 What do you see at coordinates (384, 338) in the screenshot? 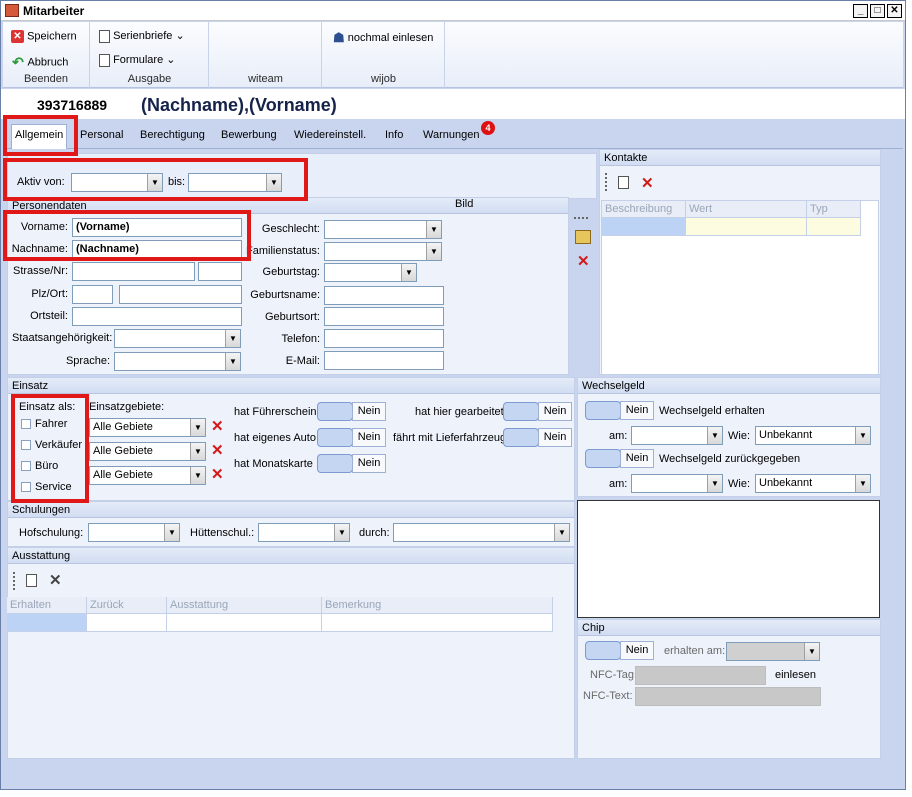
I see `telefon-input` at bounding box center [384, 338].